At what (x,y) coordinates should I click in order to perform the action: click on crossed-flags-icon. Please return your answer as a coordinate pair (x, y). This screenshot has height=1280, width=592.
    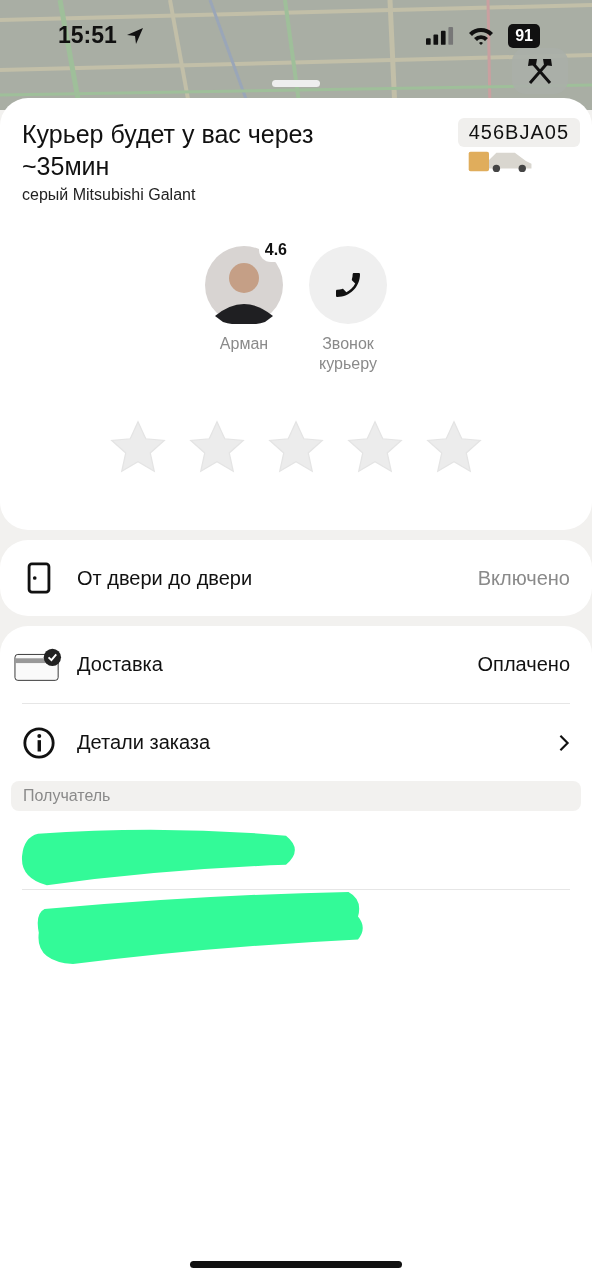
    Looking at the image, I should click on (540, 71).